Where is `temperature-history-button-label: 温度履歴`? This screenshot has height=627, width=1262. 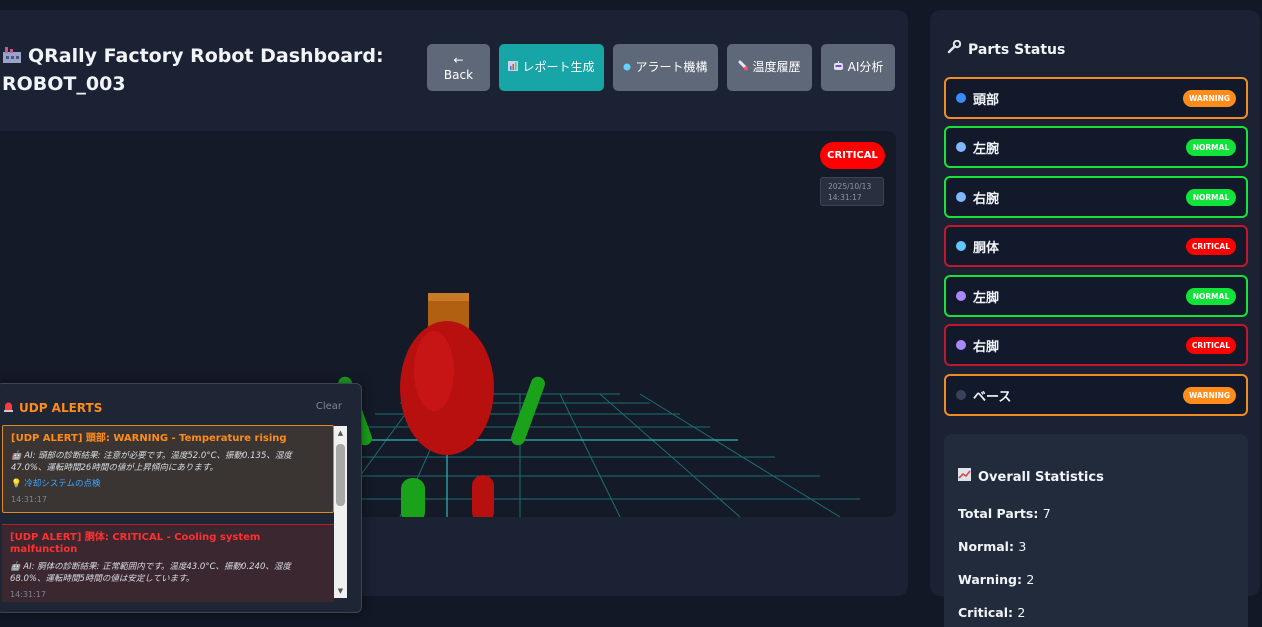 temperature-history-button-label: 温度履歴 is located at coordinates (776, 67).